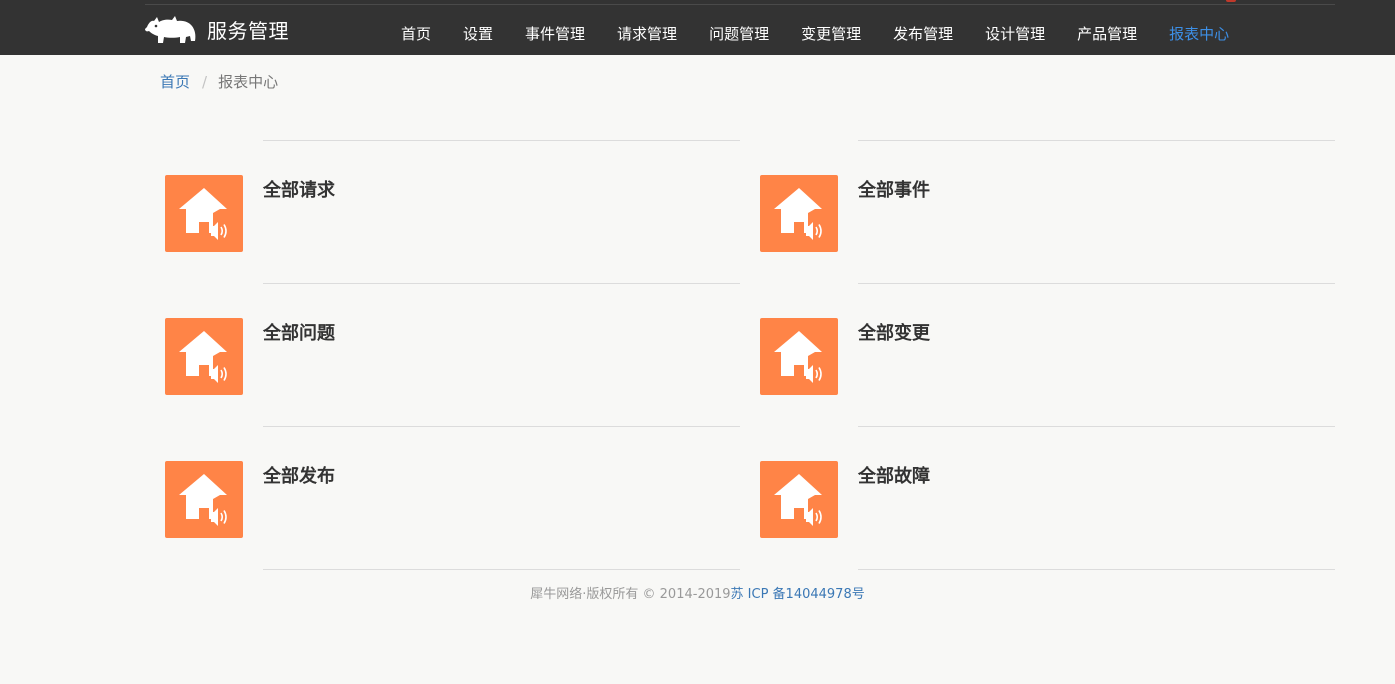 This screenshot has width=1395, height=684. What do you see at coordinates (798, 594) in the screenshot?
I see `footer-icp-link: 苏 ICP 备14044978号` at bounding box center [798, 594].